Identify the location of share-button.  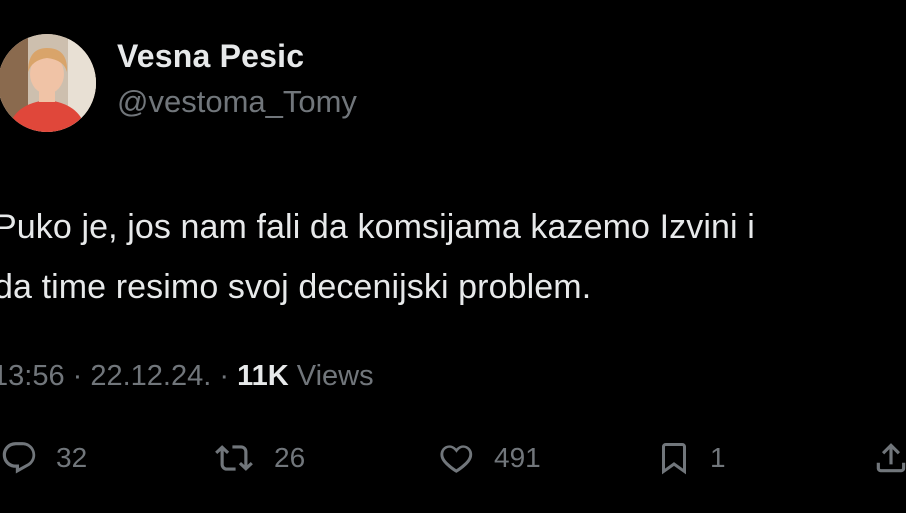
(889, 458).